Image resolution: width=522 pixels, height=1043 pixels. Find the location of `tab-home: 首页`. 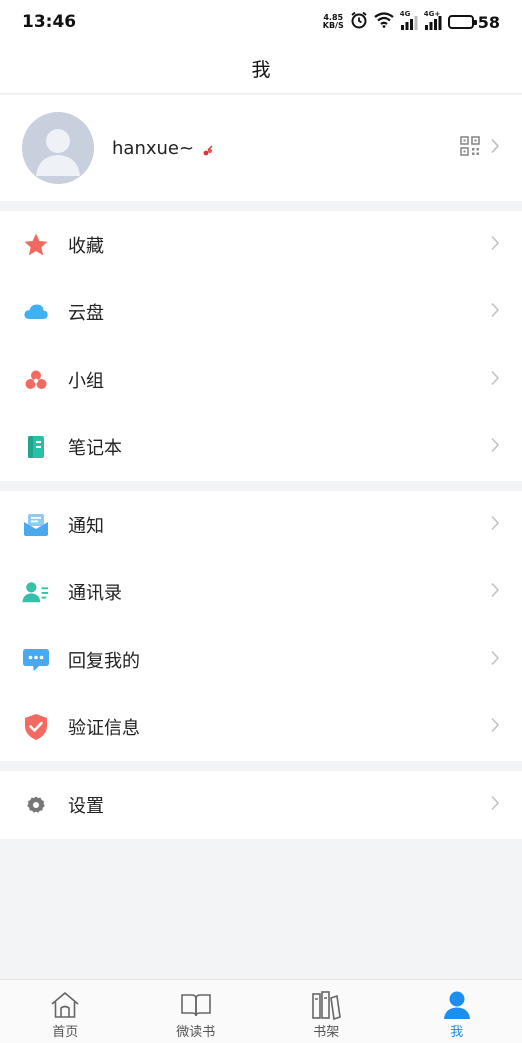

tab-home: 首页 is located at coordinates (65, 1011).